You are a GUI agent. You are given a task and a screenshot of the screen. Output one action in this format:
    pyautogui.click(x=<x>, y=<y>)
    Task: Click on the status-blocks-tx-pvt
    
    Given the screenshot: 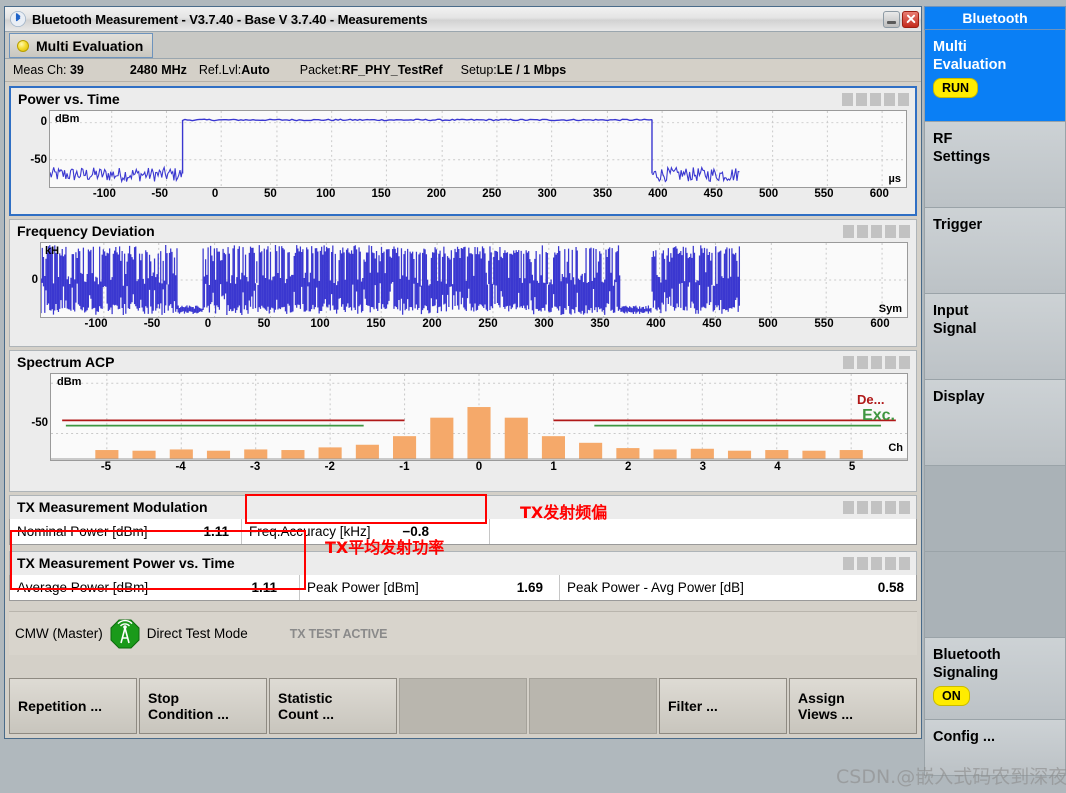 What is the action you would take?
    pyautogui.click(x=876, y=563)
    